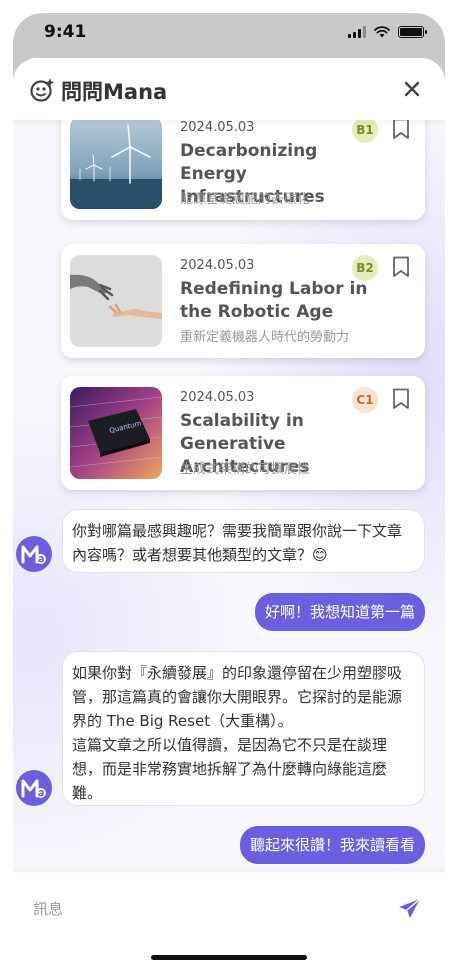 The image size is (458, 978). What do you see at coordinates (203, 909) in the screenshot?
I see `message-input` at bounding box center [203, 909].